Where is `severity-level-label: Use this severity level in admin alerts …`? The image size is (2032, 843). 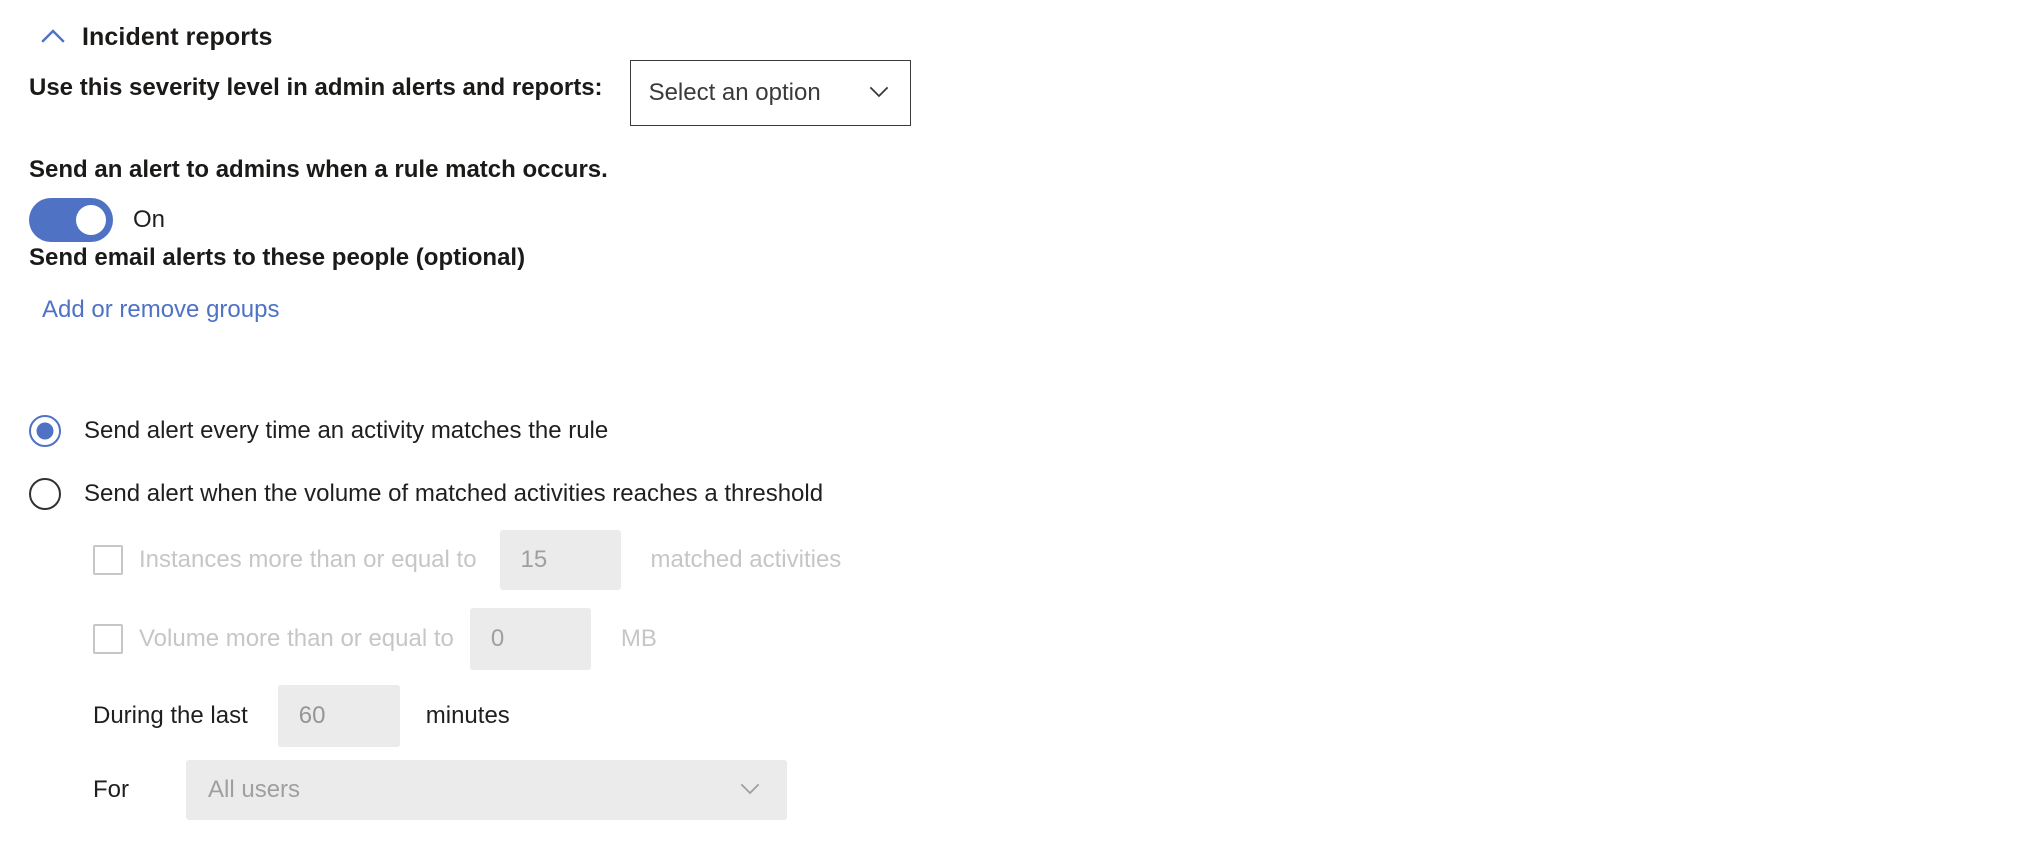
severity-level-label: Use this severity level in admin alerts … is located at coordinates (316, 87).